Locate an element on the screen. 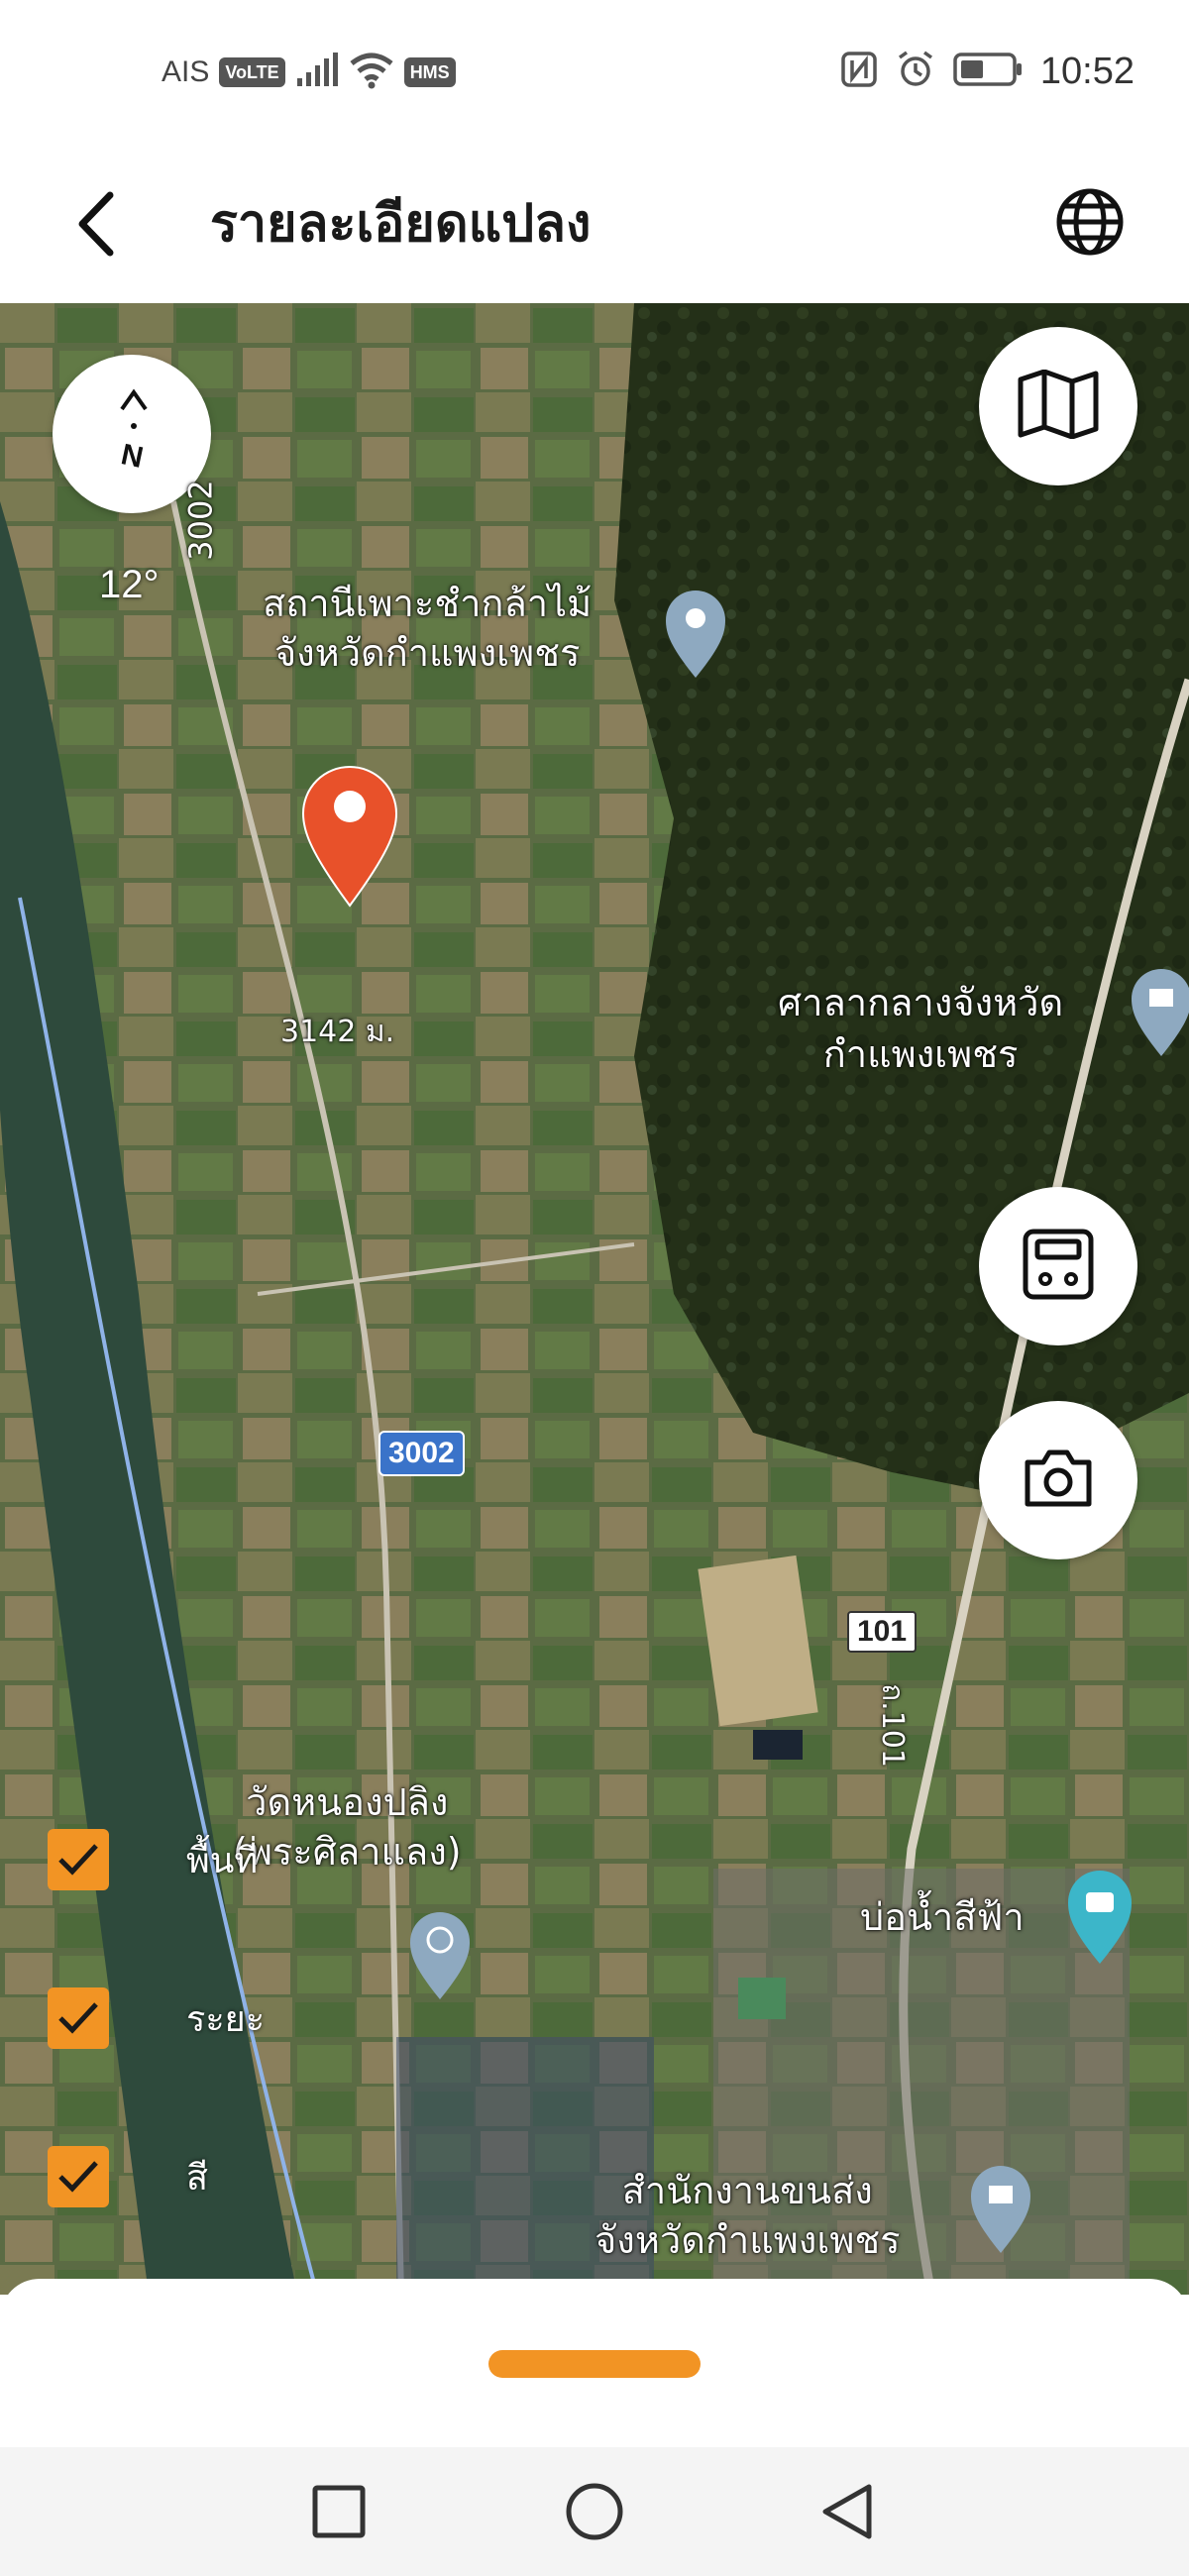 This screenshot has width=1189, height=2576. checkbox-area is located at coordinates (79, 1860).